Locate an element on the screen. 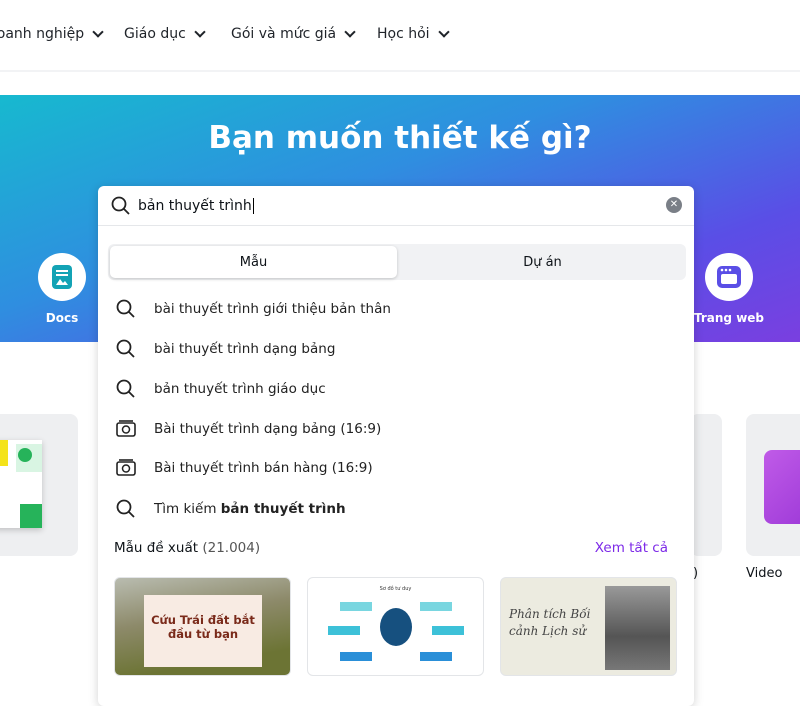 The height and width of the screenshot is (706, 800). template-thumbnail: Cứu Trái đất bắt đầu từ bạn is located at coordinates (202, 626).